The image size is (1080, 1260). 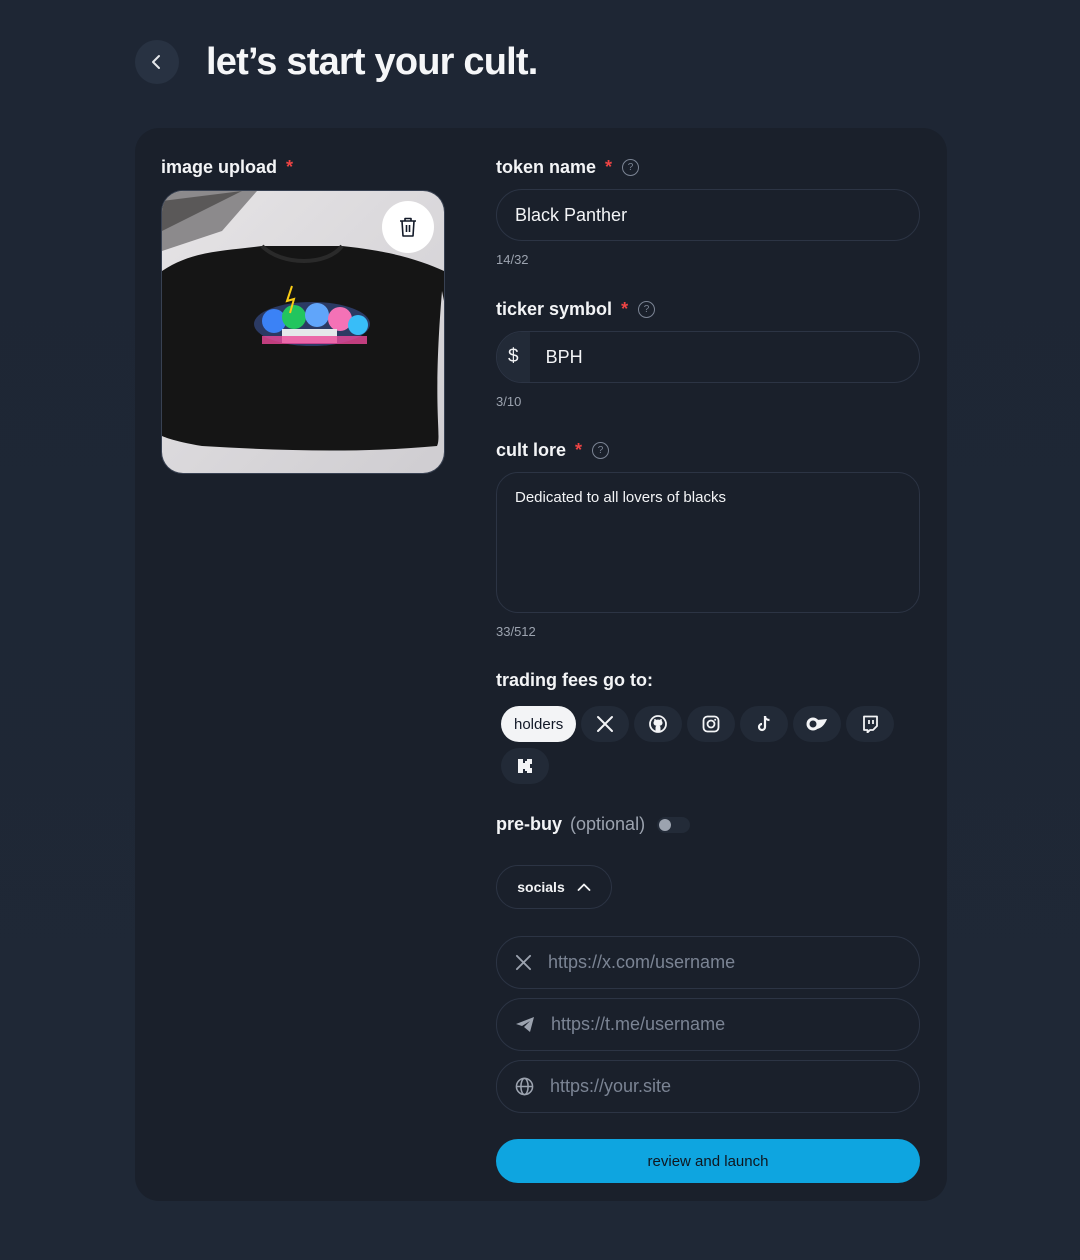 I want to click on telegram-url-field, so click(x=708, y=1024).